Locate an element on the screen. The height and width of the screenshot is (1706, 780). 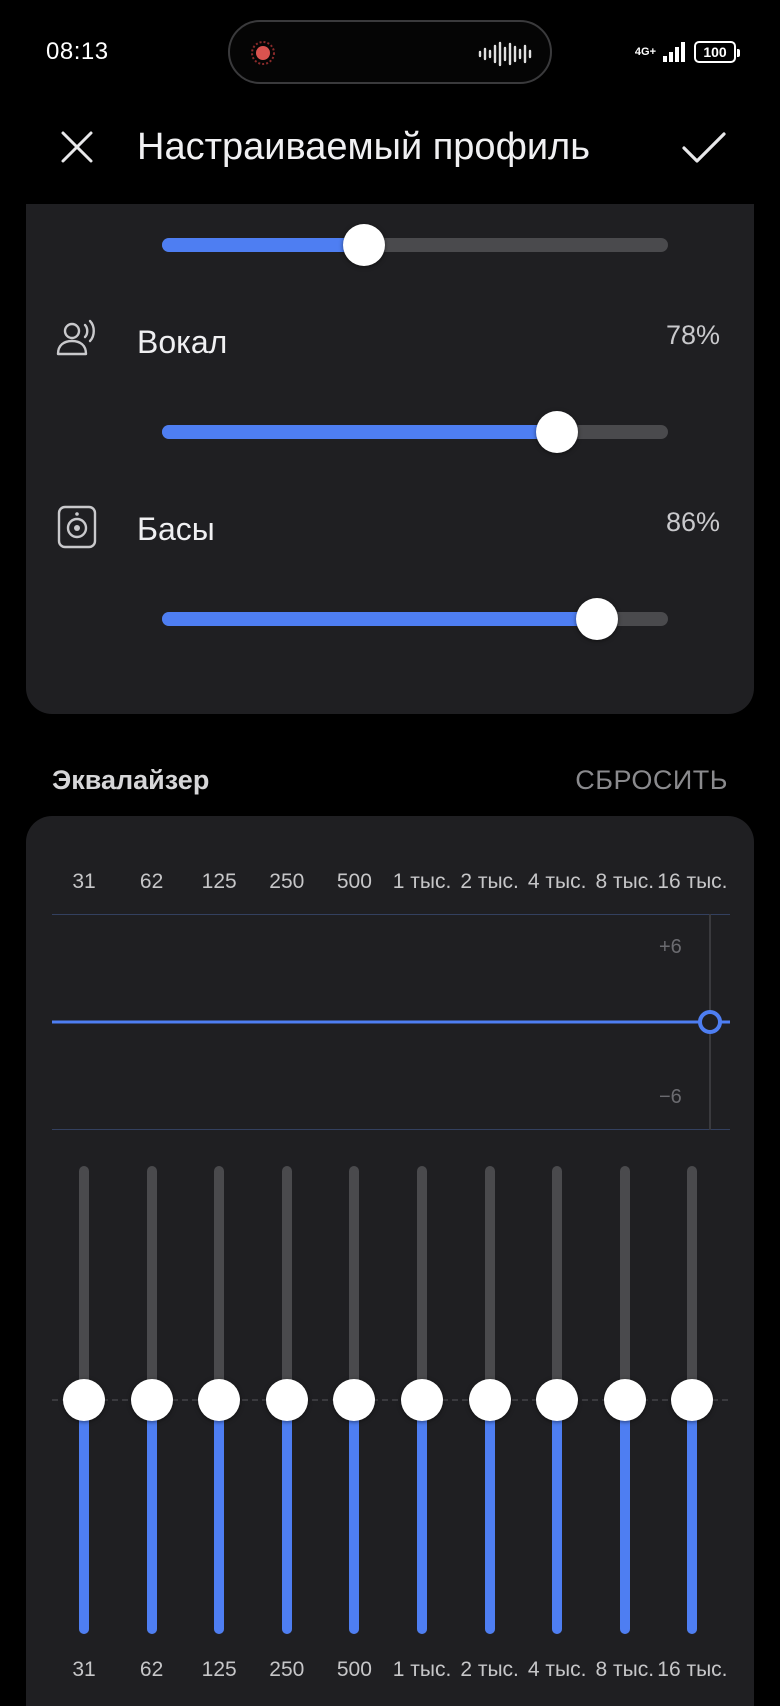
frequency-label-top: 16 тыс. is located at coordinates (692, 881).